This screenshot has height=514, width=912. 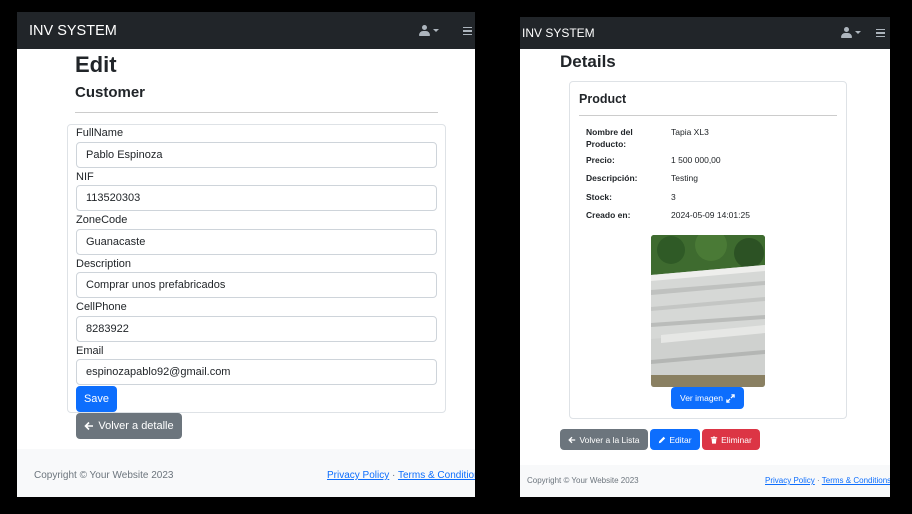 What do you see at coordinates (85, 177) in the screenshot?
I see `nif-label: NIF` at bounding box center [85, 177].